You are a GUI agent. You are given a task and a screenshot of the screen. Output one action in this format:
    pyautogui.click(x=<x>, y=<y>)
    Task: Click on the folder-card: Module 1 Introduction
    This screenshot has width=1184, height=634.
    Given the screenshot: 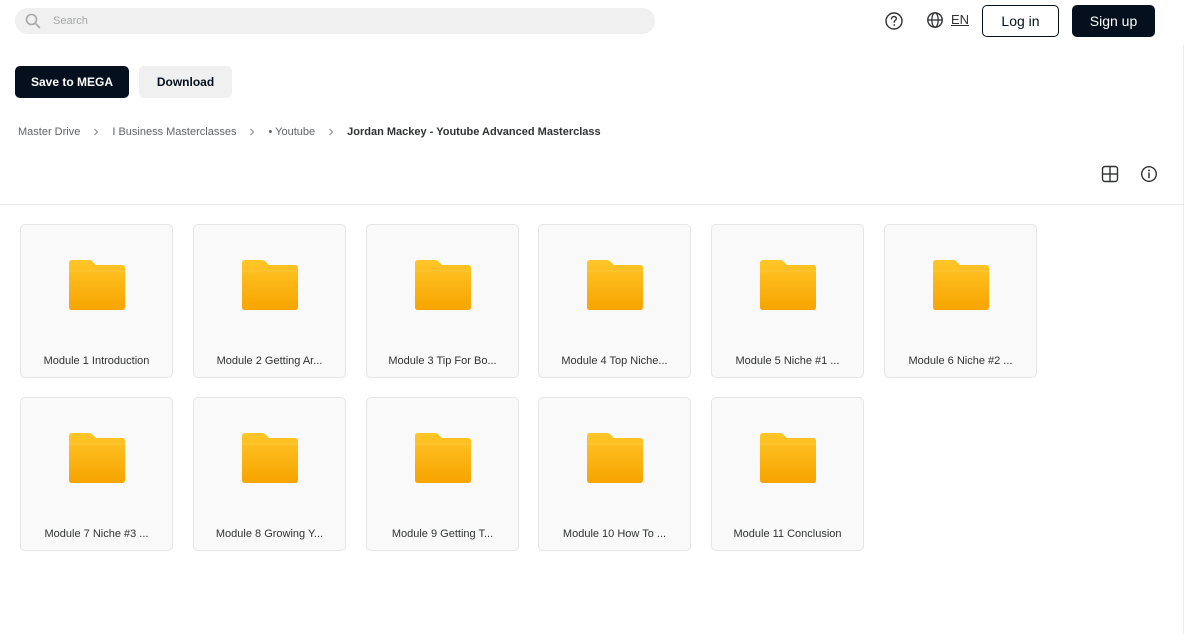 What is the action you would take?
    pyautogui.click(x=96, y=301)
    